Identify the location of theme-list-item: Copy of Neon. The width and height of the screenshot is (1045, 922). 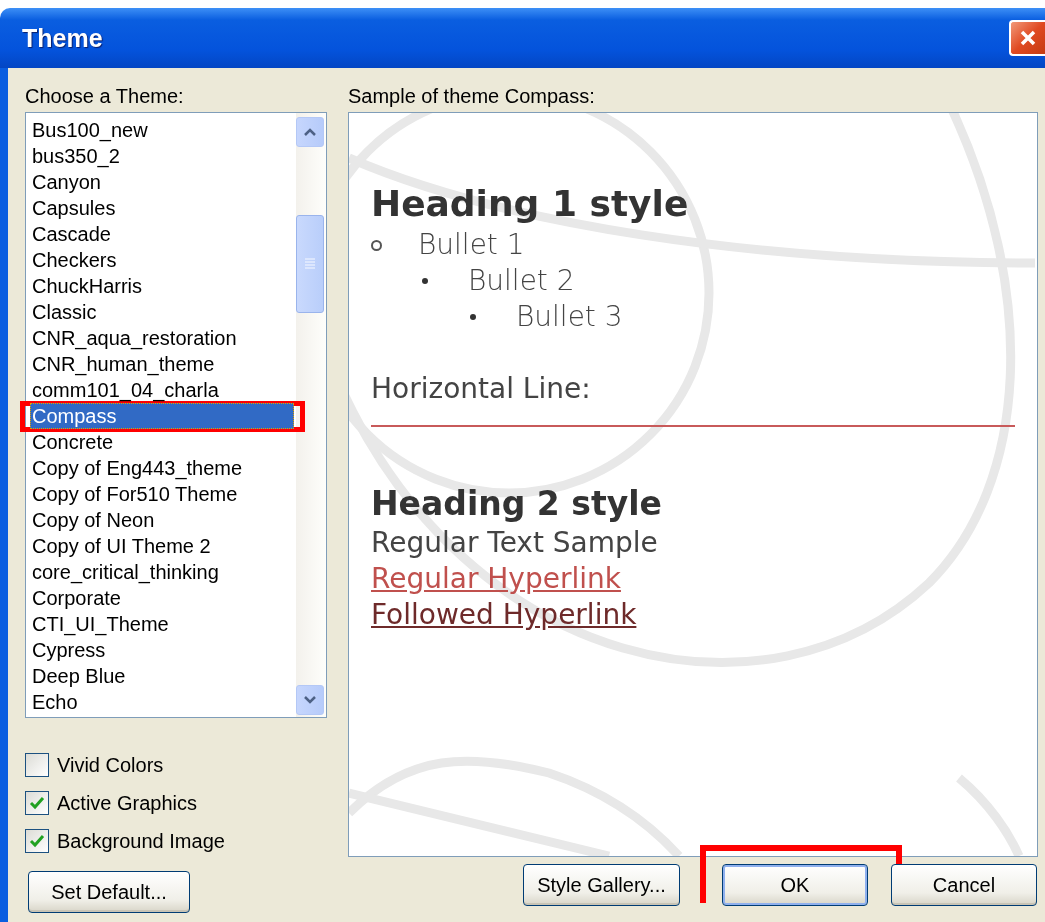
(162, 520).